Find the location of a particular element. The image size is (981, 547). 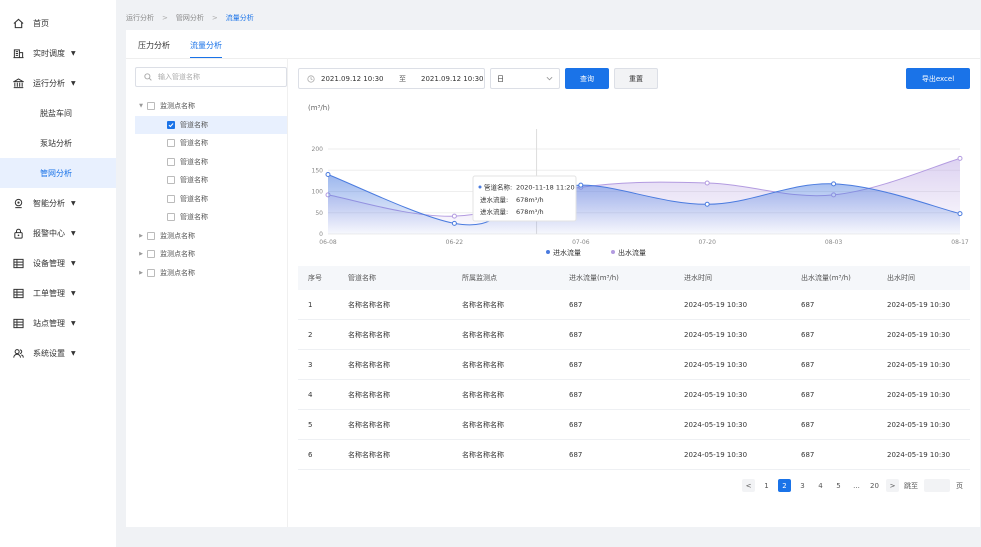

date-range-picker: 2021.09.12 10:30 至 2021.09.12 10:30 is located at coordinates (391, 78).